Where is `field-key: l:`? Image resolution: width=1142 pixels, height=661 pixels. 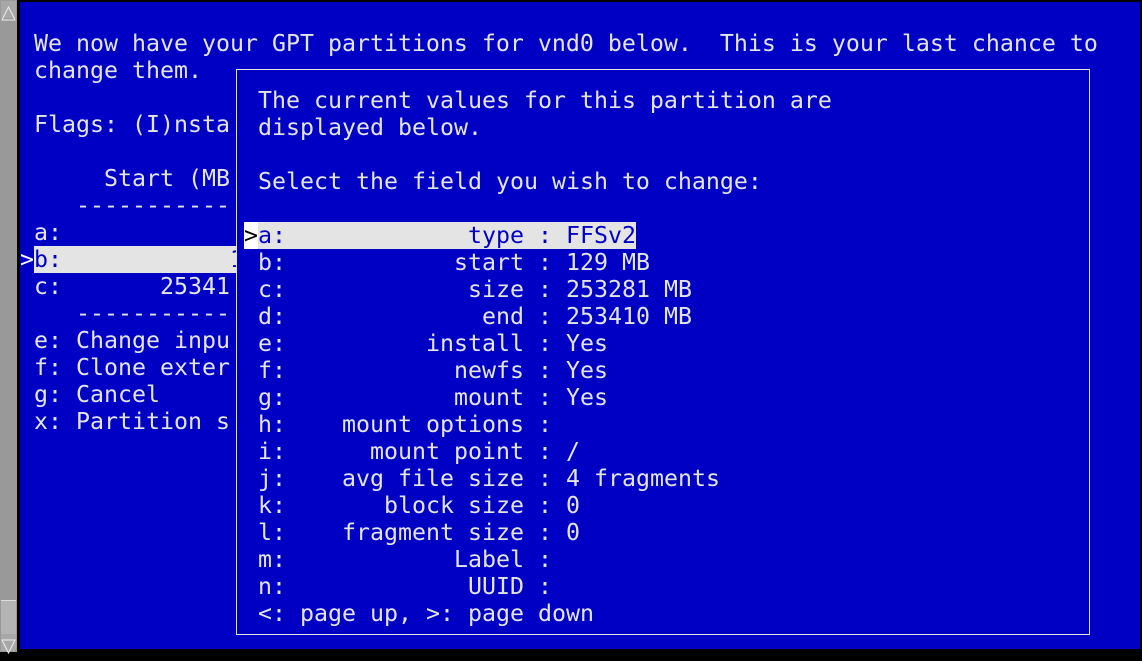 field-key: l: is located at coordinates (272, 532).